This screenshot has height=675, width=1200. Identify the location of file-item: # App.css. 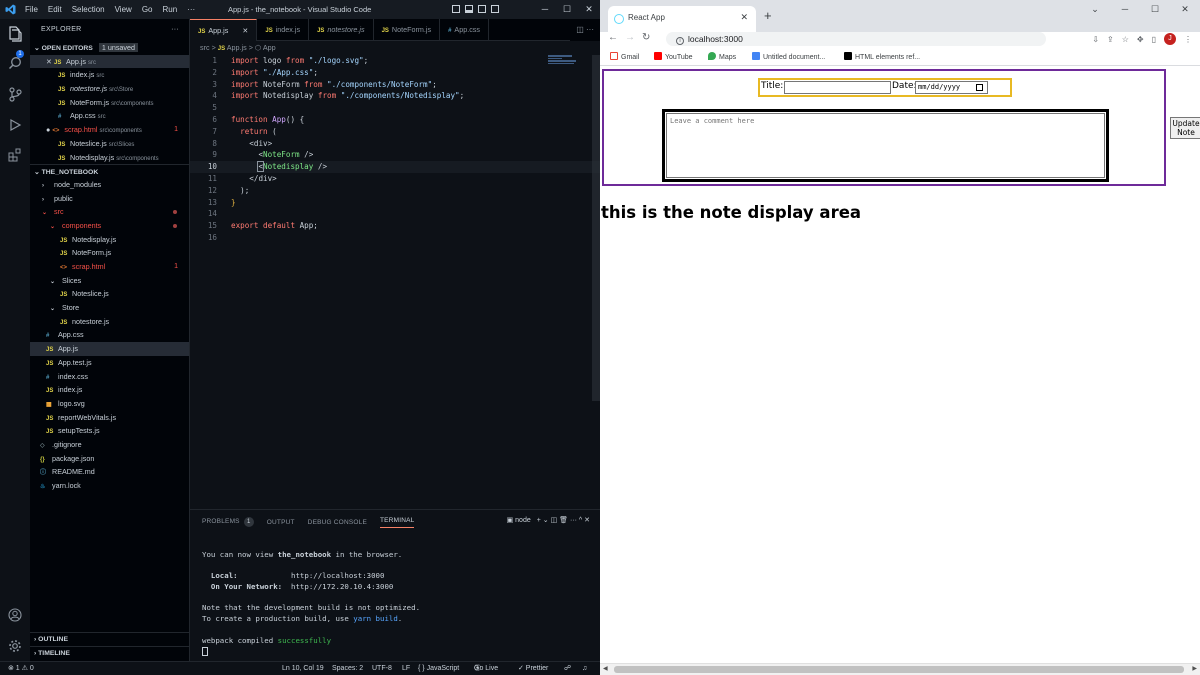
(109, 335).